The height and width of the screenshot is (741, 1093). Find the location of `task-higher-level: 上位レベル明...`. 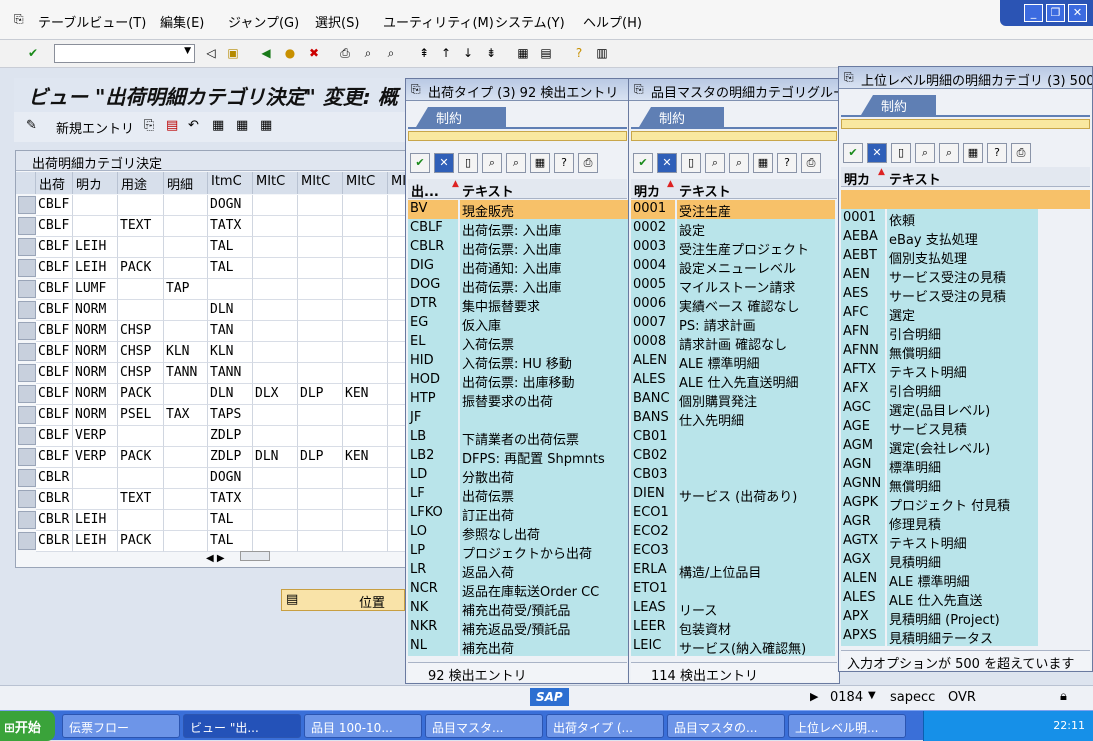

task-higher-level: 上位レベル明... is located at coordinates (847, 726).